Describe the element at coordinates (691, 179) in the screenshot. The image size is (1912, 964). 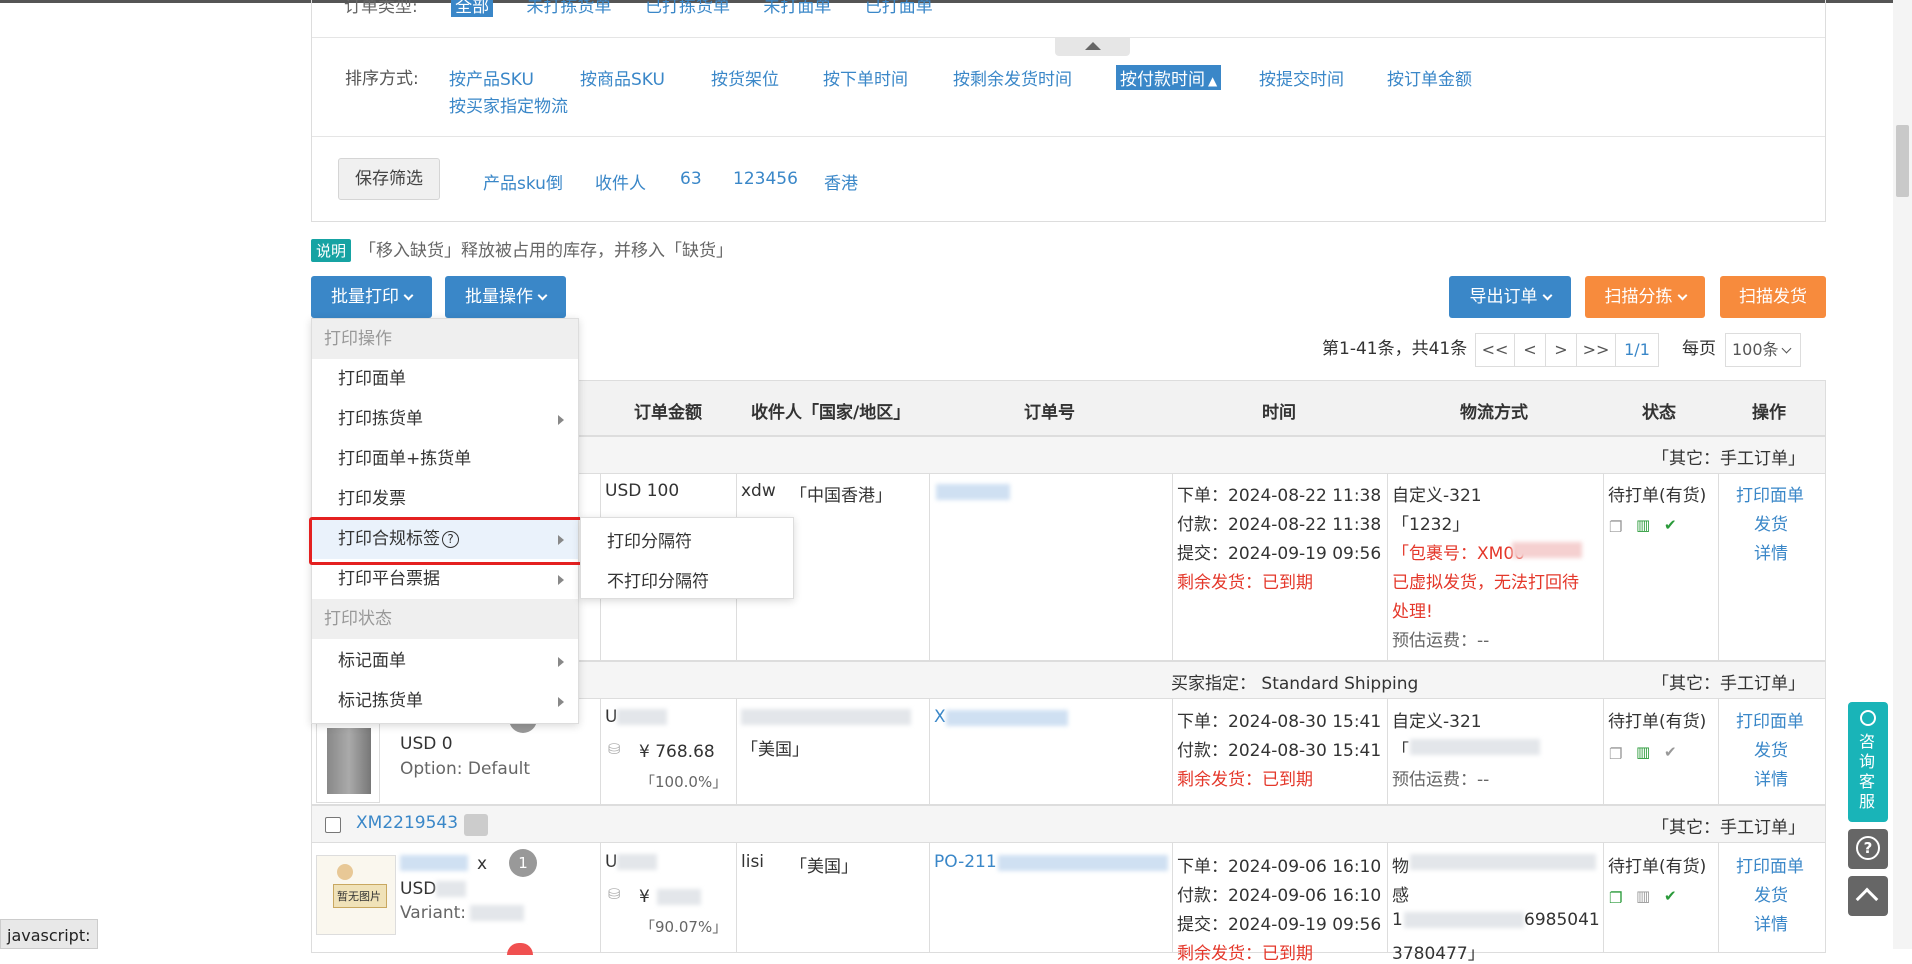
I see `saved-filter-63: 63` at that location.